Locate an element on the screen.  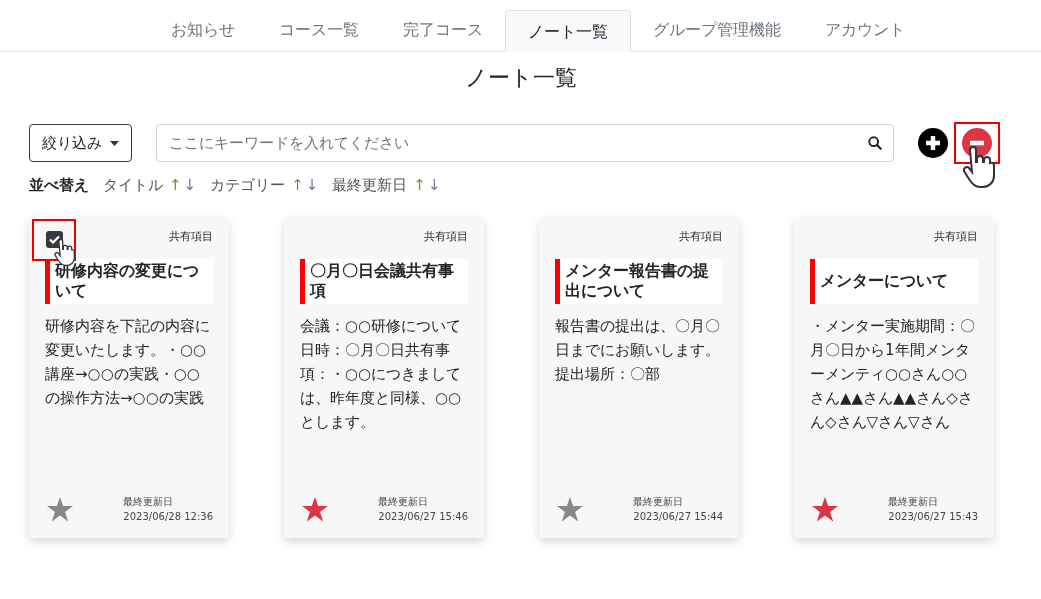
sort-key: カテゴリー is located at coordinates (248, 185).